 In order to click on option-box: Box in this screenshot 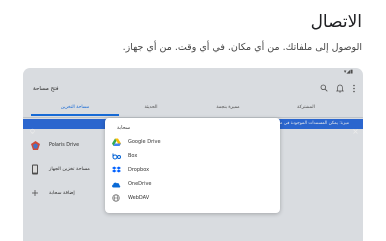, I will do `click(186, 156)`.